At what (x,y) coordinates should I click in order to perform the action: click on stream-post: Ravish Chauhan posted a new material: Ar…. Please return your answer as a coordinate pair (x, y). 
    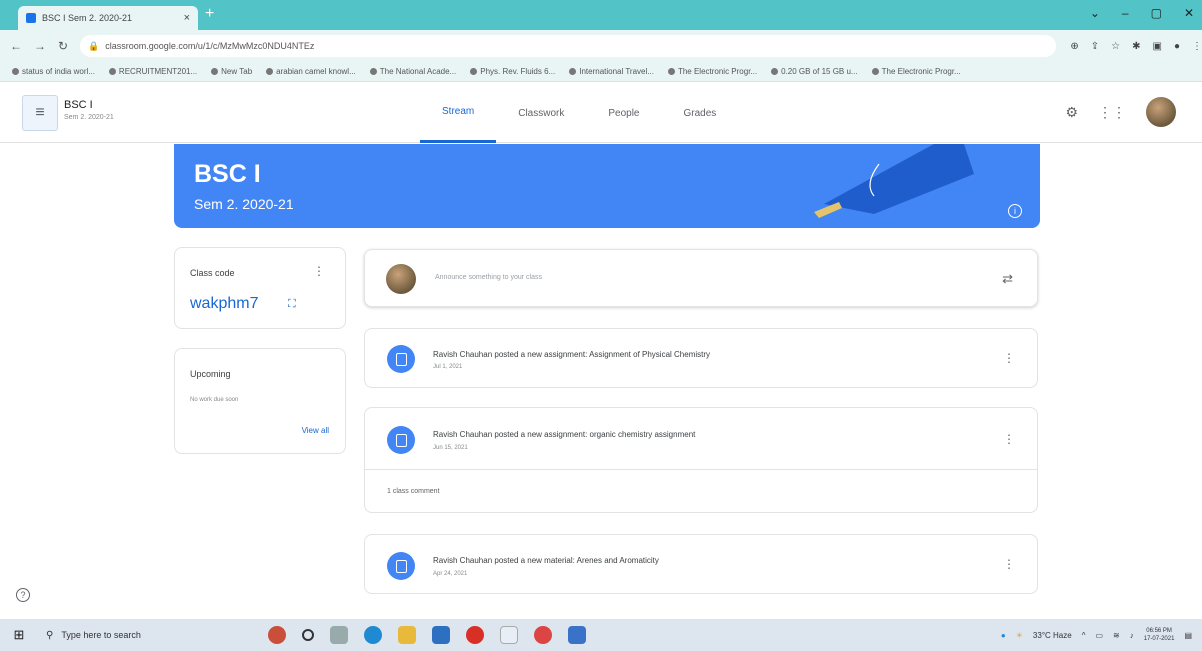
    Looking at the image, I should click on (701, 564).